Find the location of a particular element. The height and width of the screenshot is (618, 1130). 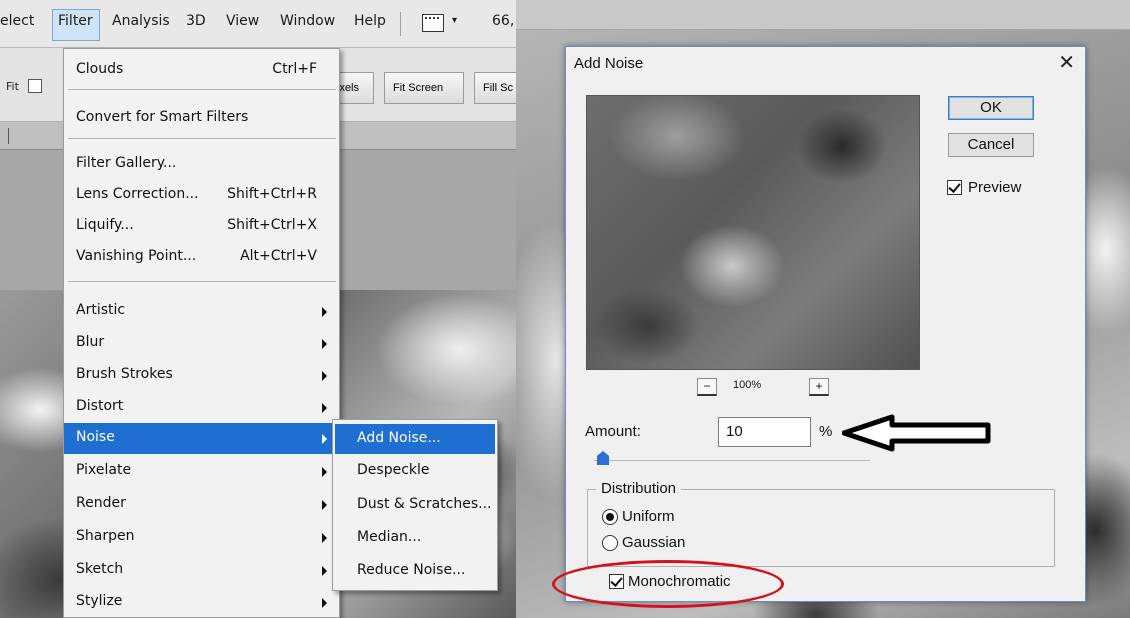

menu-item-label: Sharpen is located at coordinates (105, 536).